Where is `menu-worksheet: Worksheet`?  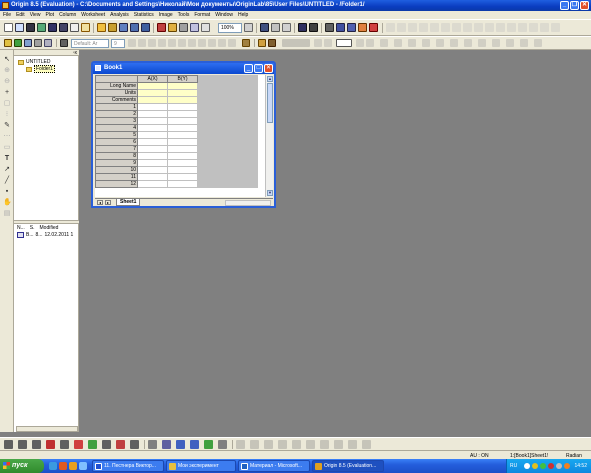
menu-worksheet: Worksheet is located at coordinates (93, 15).